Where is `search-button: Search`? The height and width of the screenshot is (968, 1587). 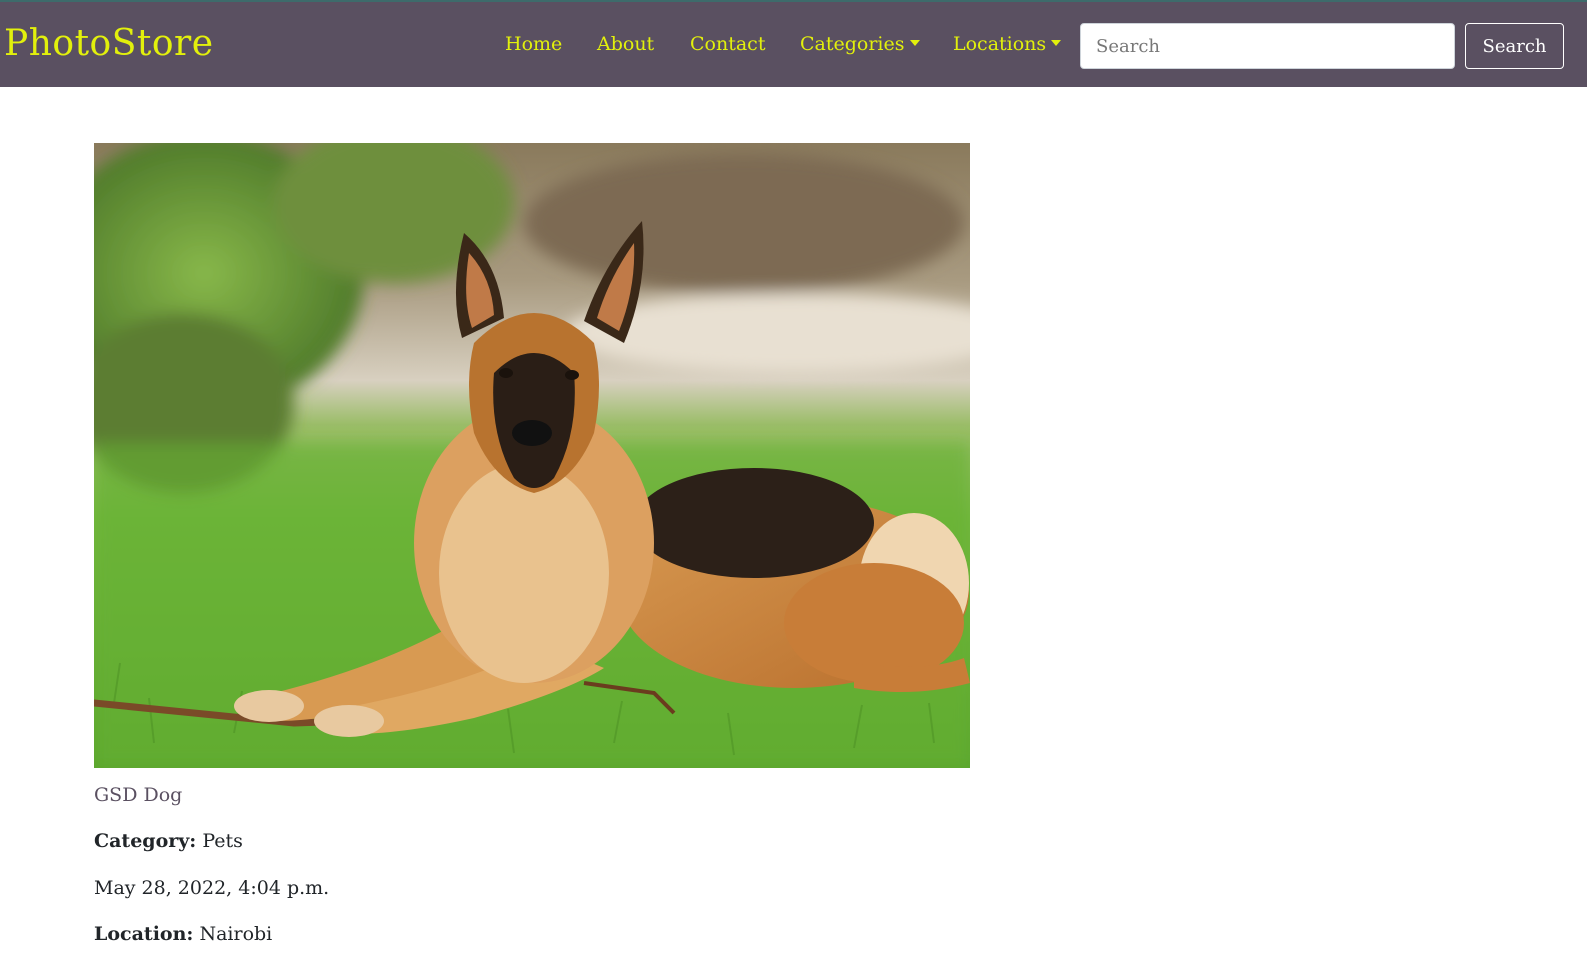 search-button: Search is located at coordinates (1514, 46).